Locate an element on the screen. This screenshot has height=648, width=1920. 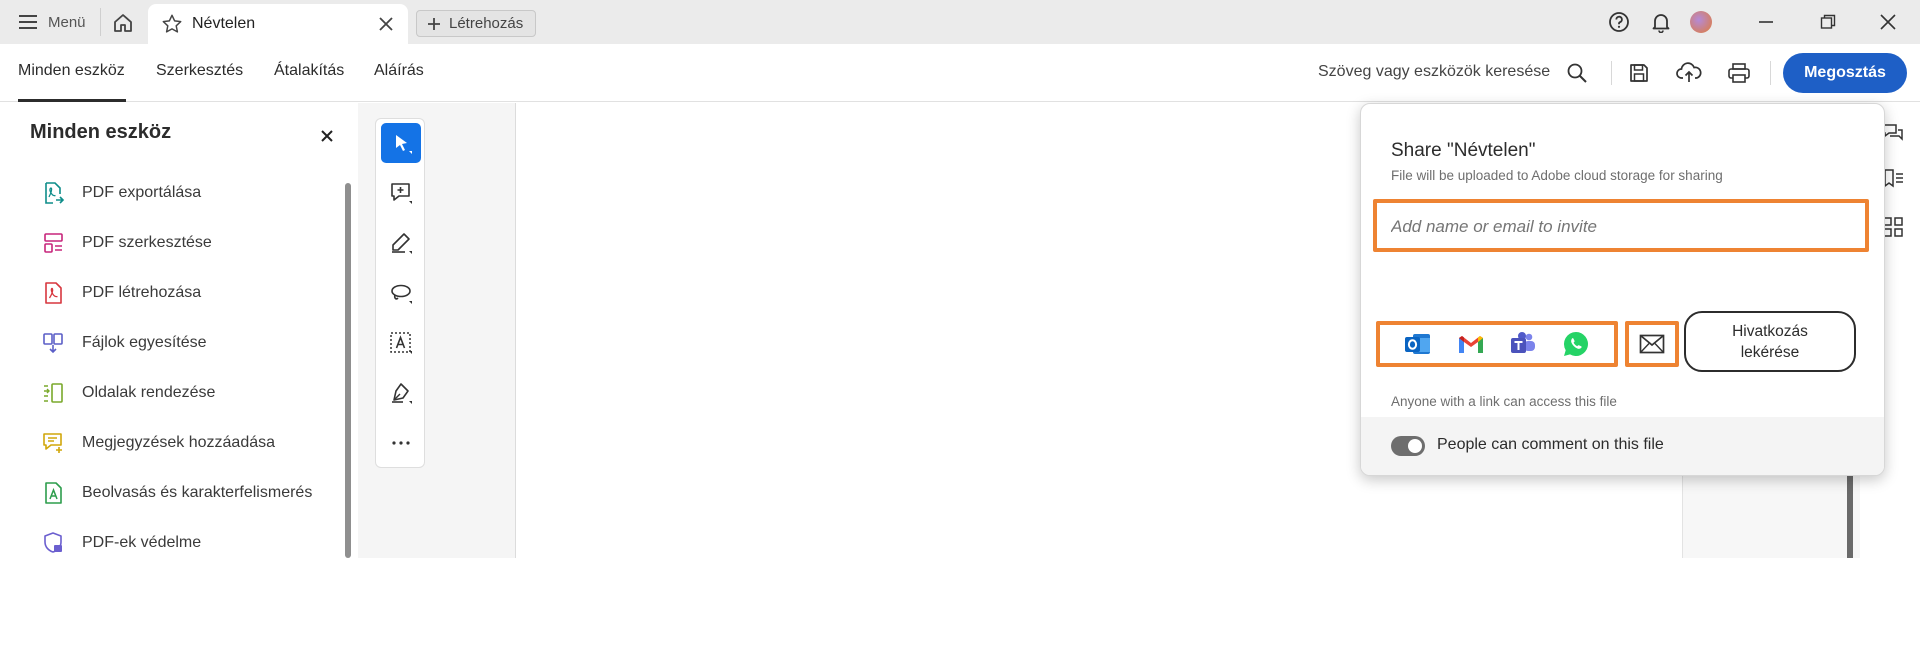
scan-ocr-icon is located at coordinates (53, 493).